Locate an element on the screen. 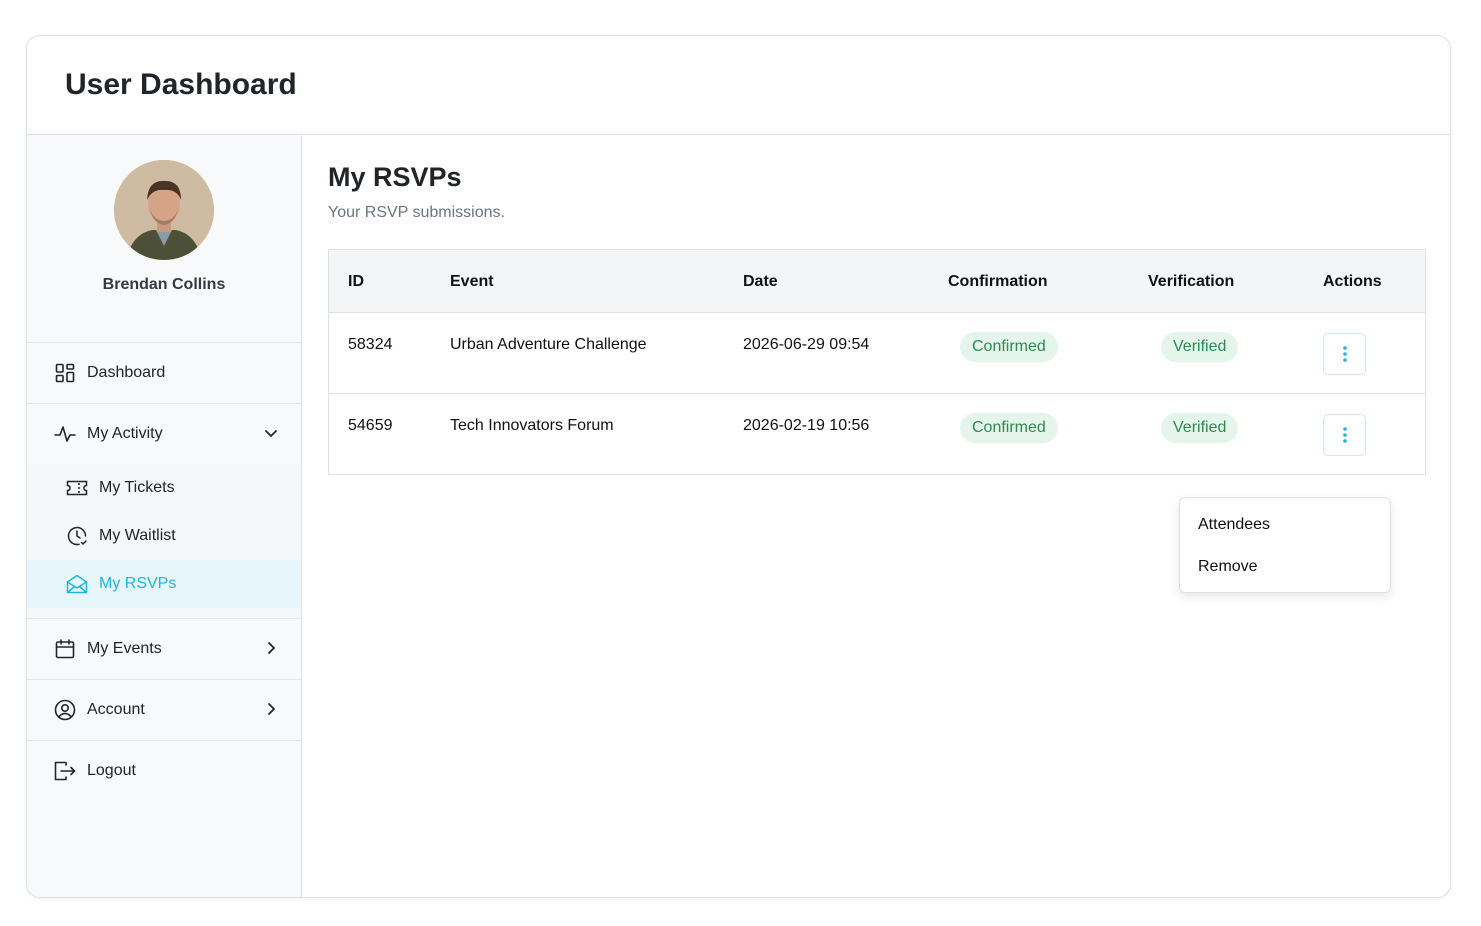  cell-date: 2026-06-29 09:54 is located at coordinates (806, 344).